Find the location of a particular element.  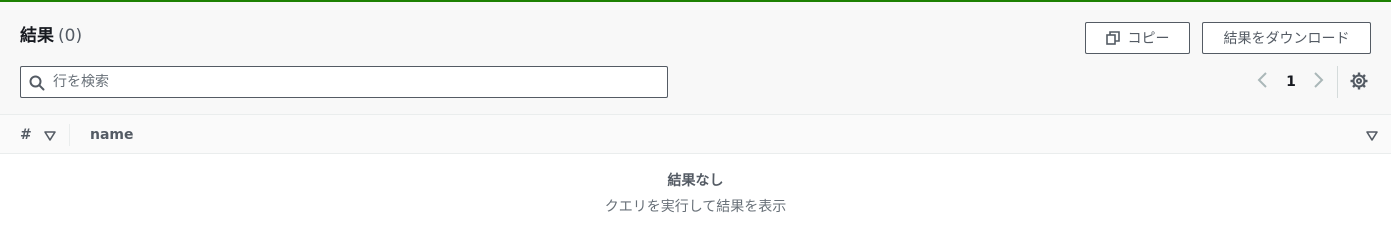

search-input is located at coordinates (353, 82).